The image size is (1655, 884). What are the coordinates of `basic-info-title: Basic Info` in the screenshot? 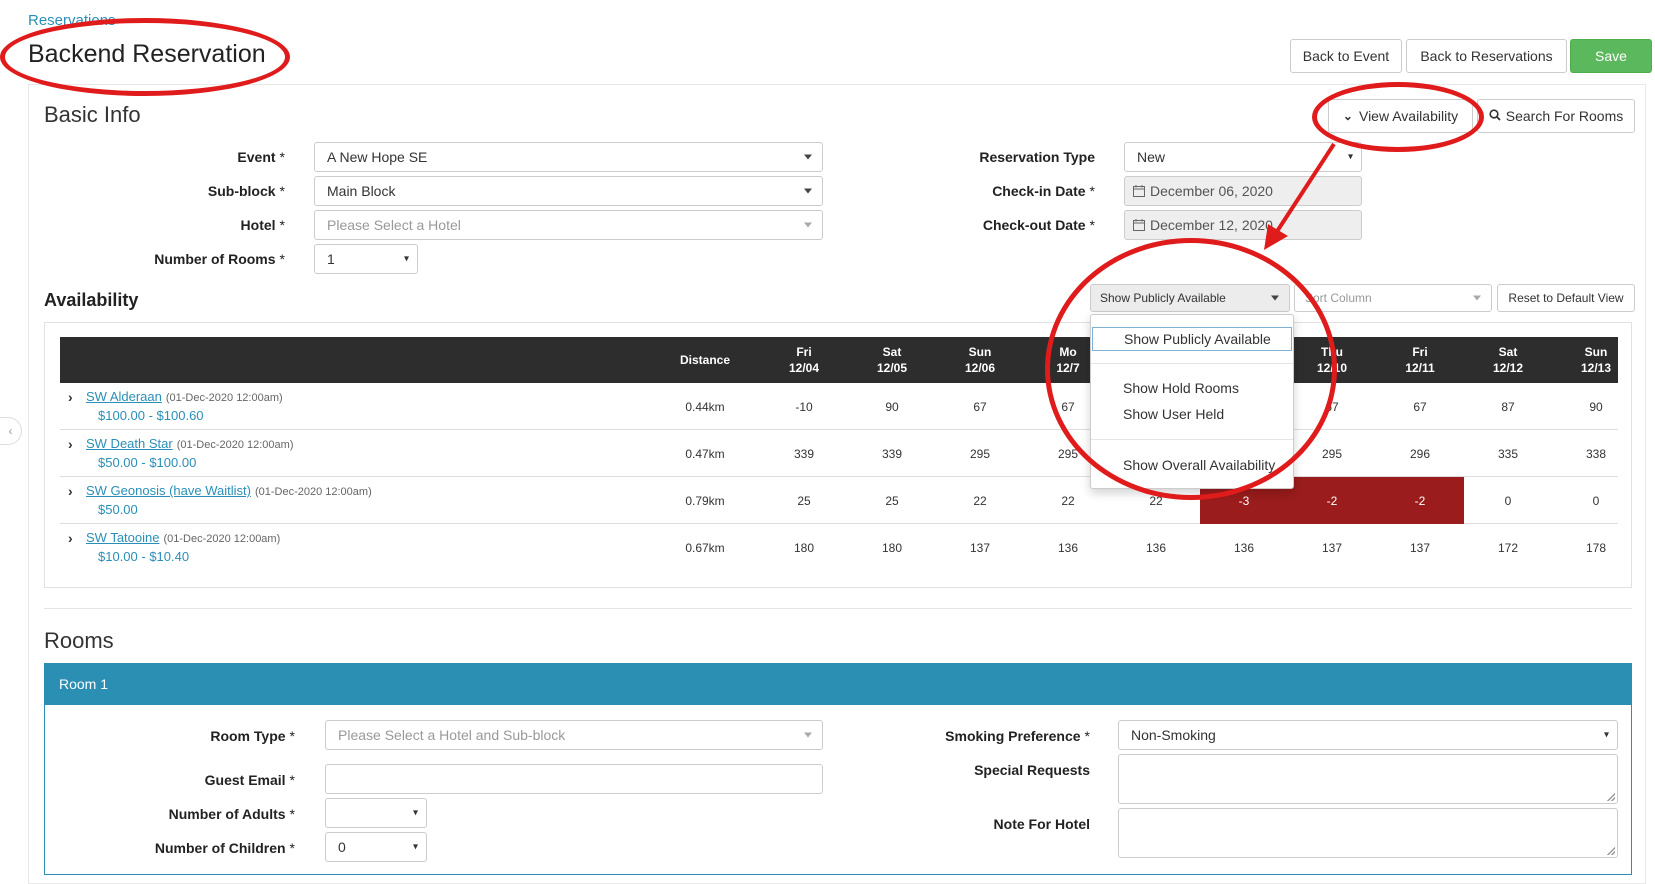 It's located at (92, 114).